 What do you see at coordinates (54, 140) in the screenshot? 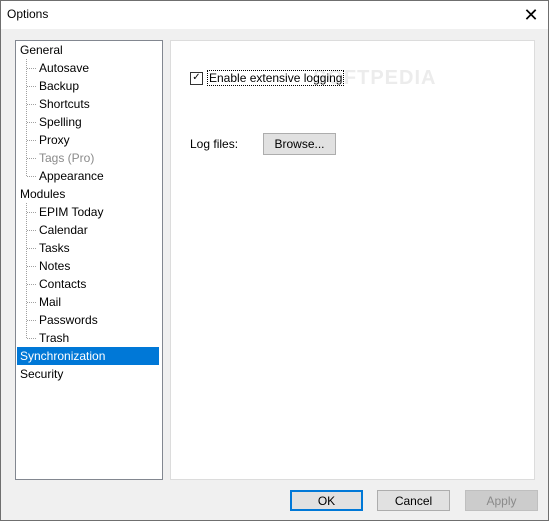
I see `tree-item-proxy: Proxy` at bounding box center [54, 140].